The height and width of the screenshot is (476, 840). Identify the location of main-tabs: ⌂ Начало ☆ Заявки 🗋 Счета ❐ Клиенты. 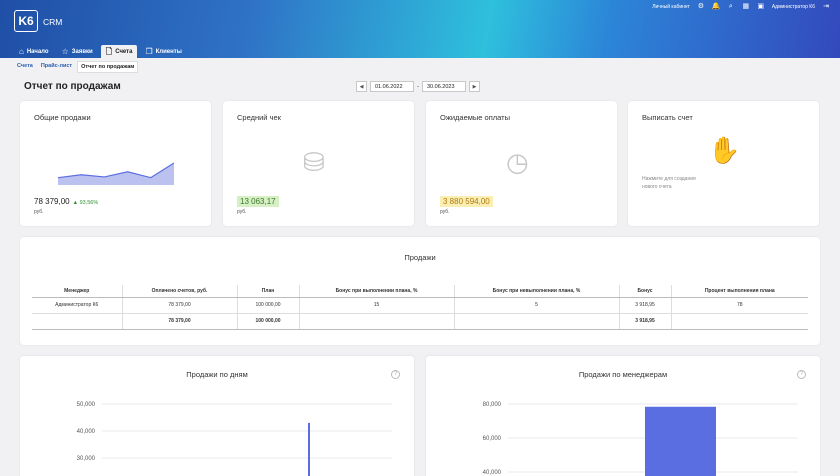
(100, 51).